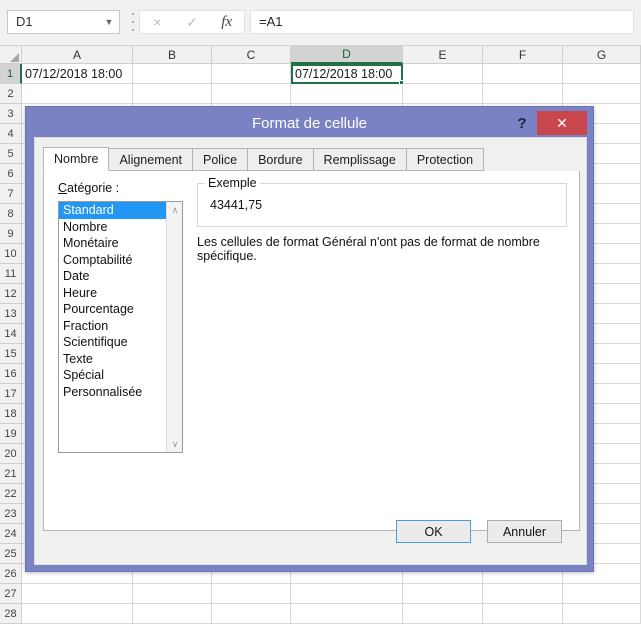  Describe the element at coordinates (113, 392) in the screenshot. I see `category-item-personnalis-e: Personnalisée` at that location.